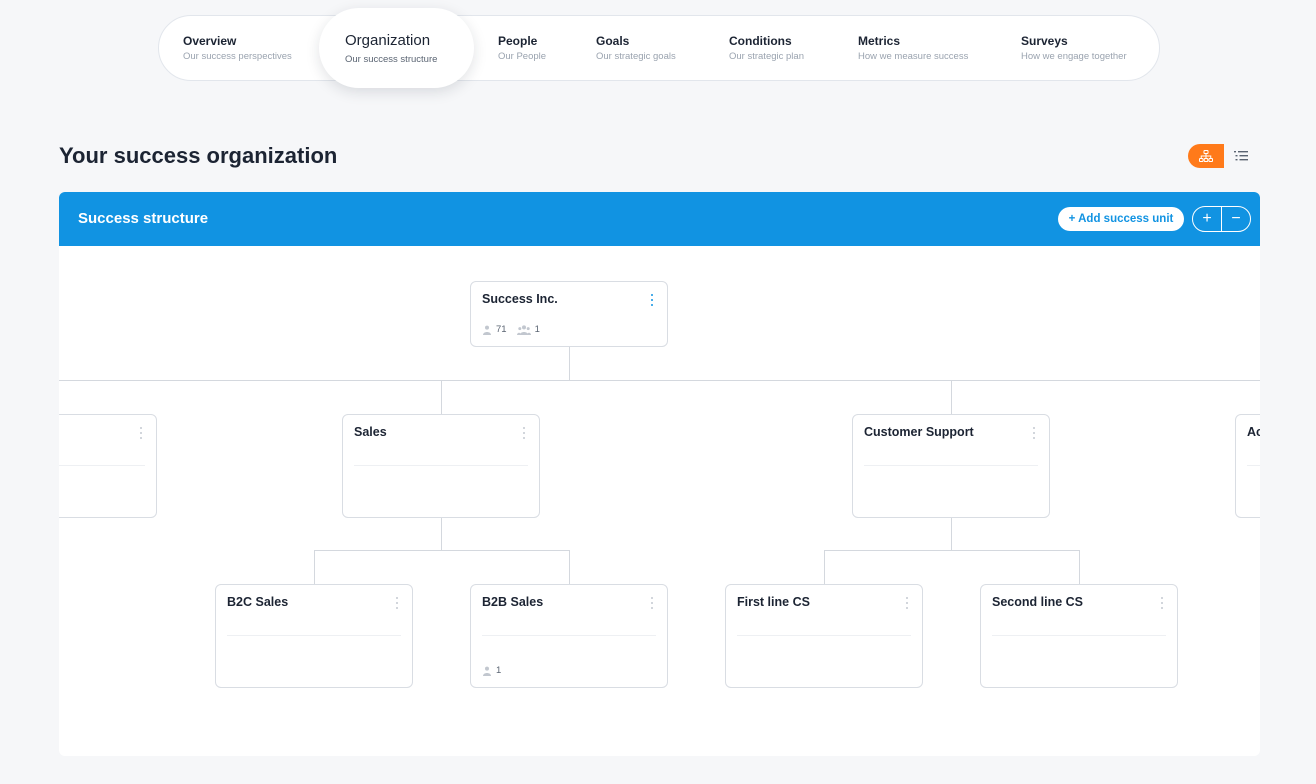 The width and height of the screenshot is (1316, 784). I want to click on org-node-success-inc: Success Inc. 71 1, so click(569, 314).